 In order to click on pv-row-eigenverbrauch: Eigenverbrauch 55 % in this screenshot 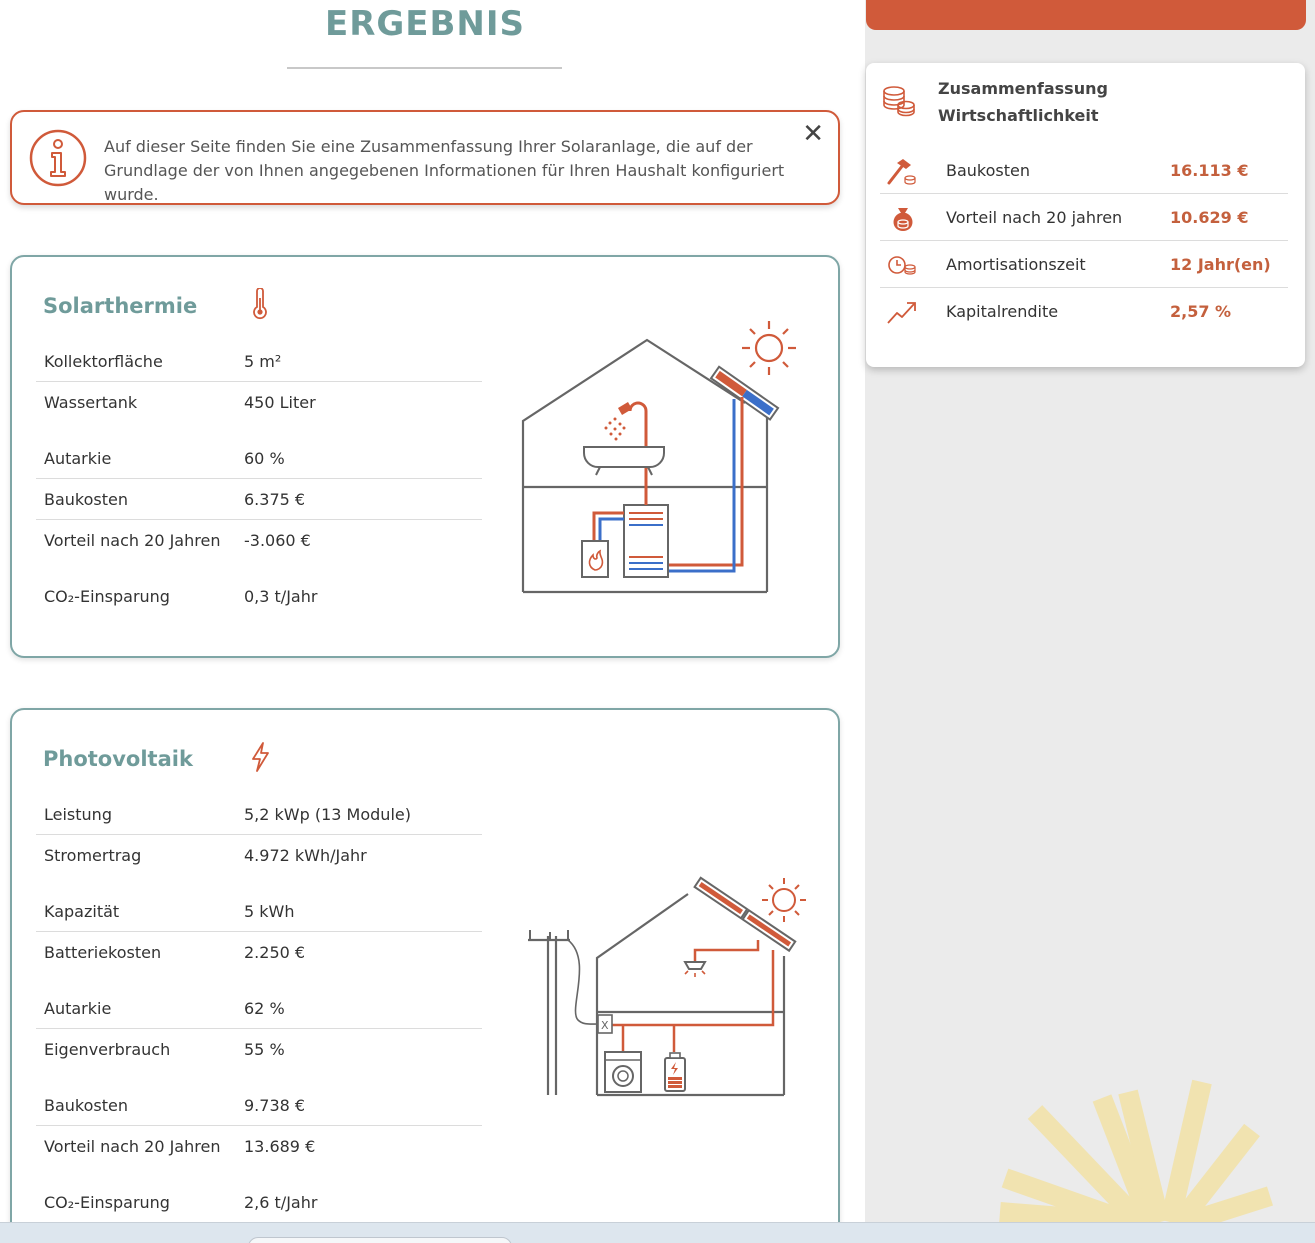, I will do `click(259, 1050)`.